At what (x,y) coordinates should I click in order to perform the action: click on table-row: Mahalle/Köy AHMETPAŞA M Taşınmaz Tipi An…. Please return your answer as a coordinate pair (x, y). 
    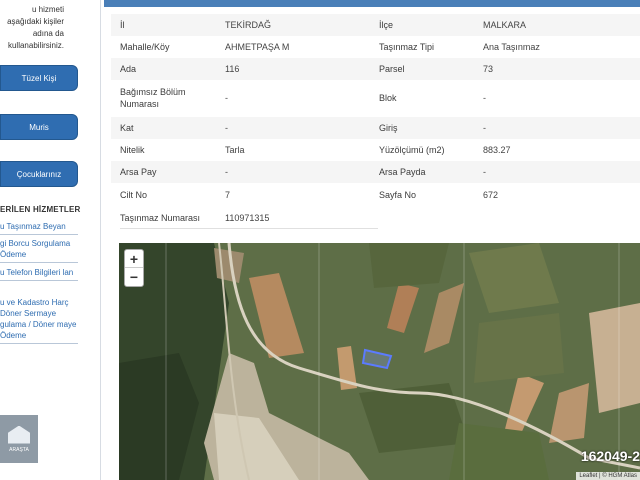
    Looking at the image, I should click on (375, 47).